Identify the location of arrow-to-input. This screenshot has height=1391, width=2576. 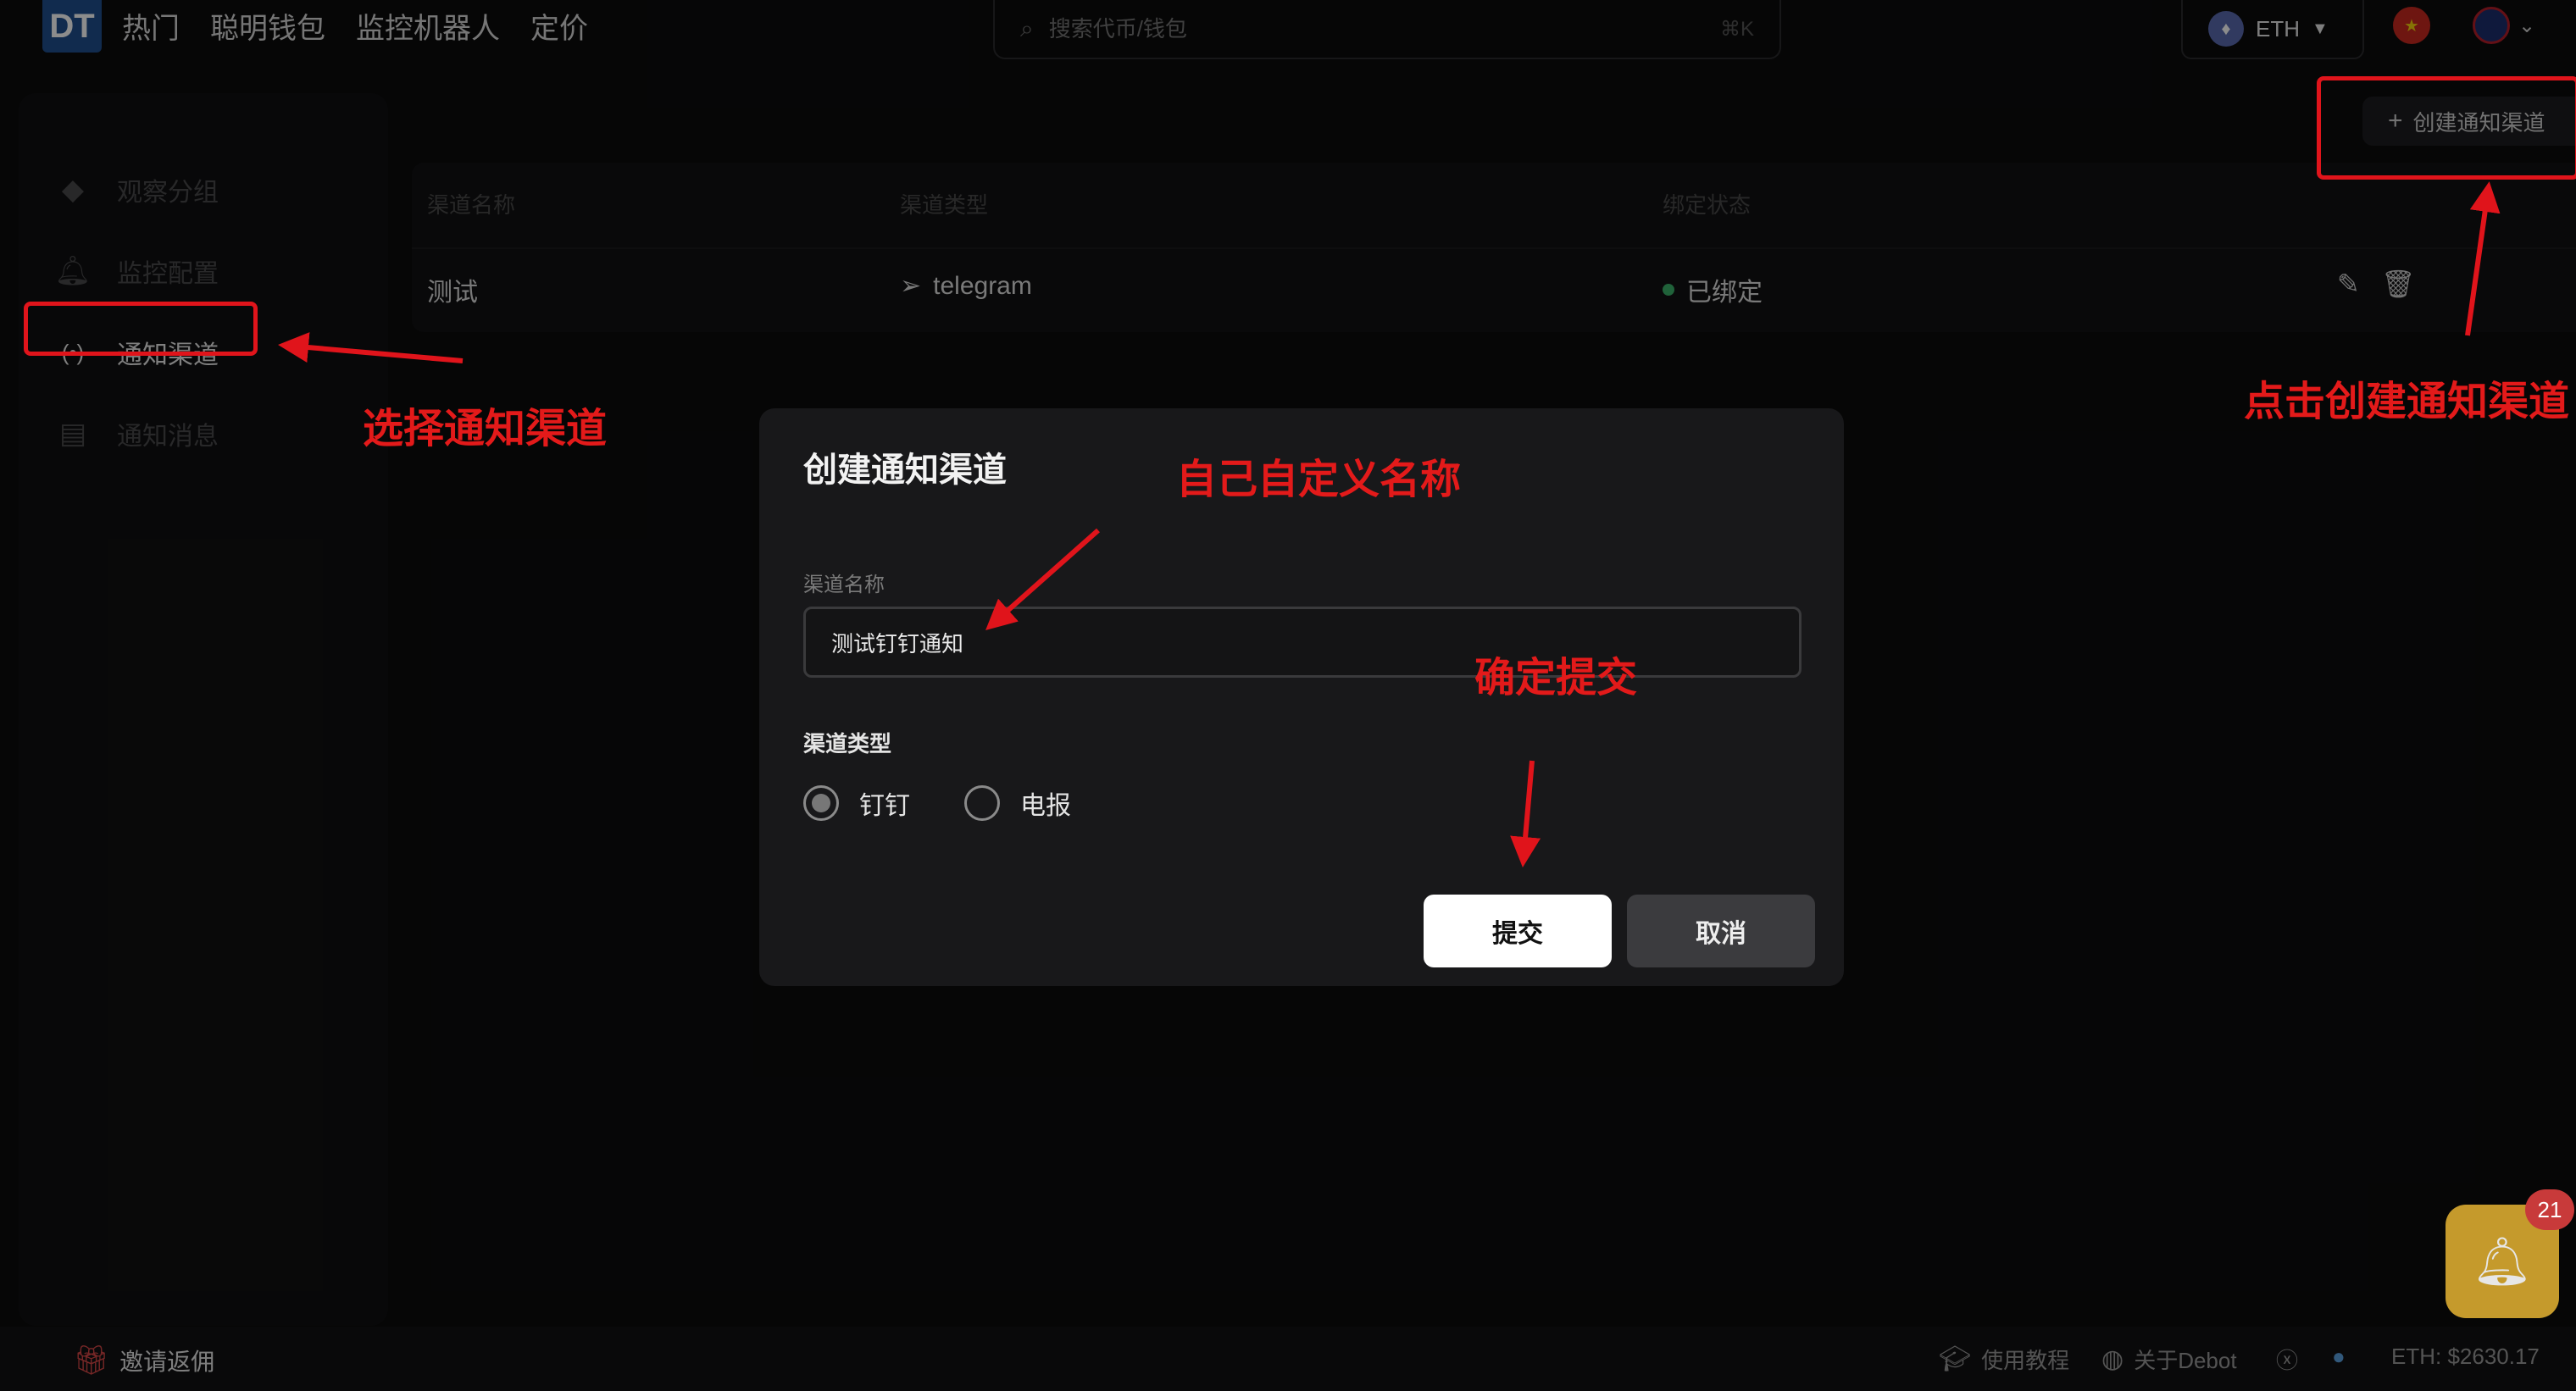
(1042, 579).